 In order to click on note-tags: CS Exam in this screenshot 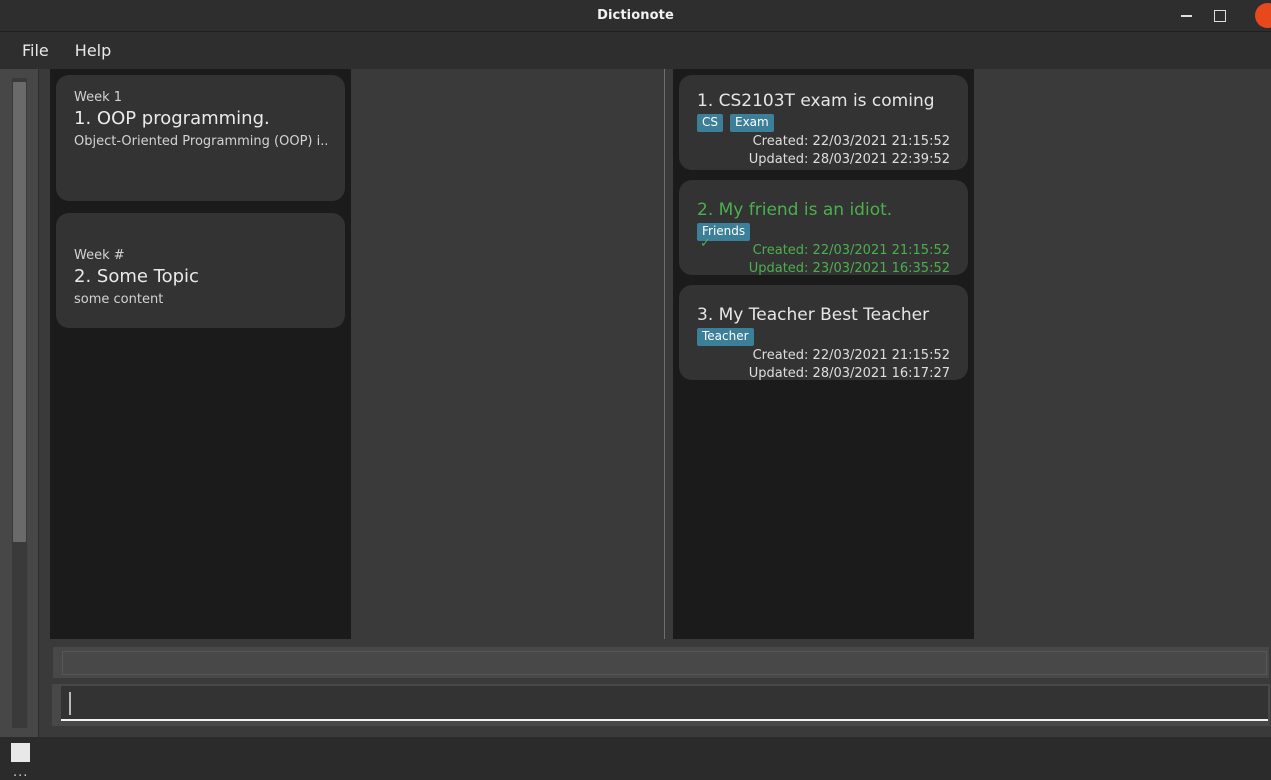, I will do `click(824, 123)`.